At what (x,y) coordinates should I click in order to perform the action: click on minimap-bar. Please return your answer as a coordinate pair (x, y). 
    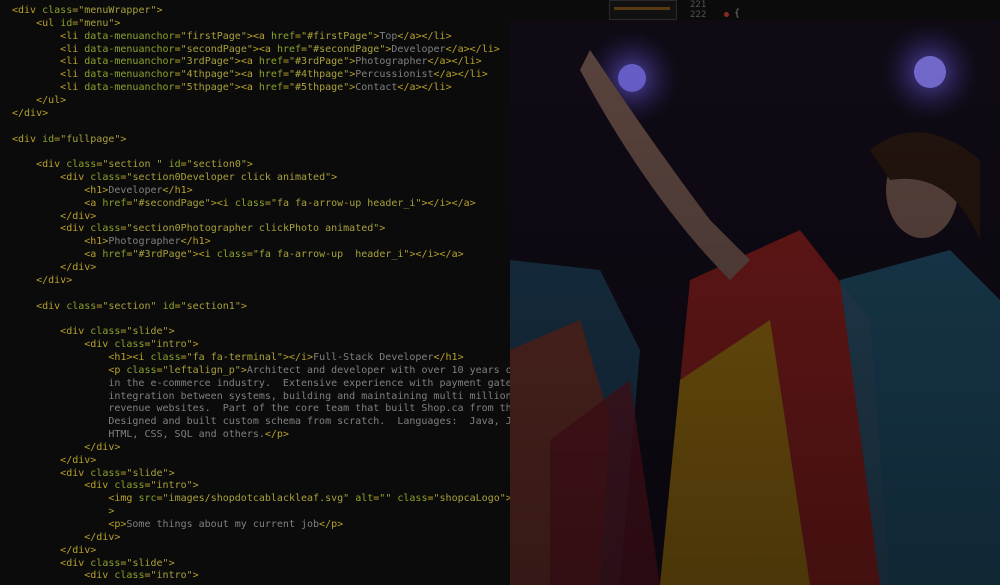
    Looking at the image, I should click on (642, 8).